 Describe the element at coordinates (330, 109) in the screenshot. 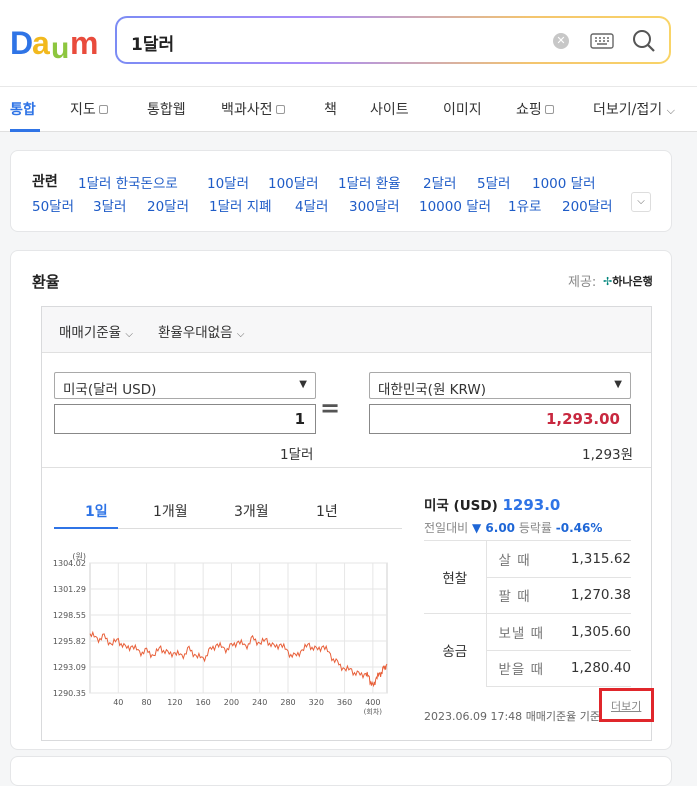

I see `tab-book: 책` at that location.